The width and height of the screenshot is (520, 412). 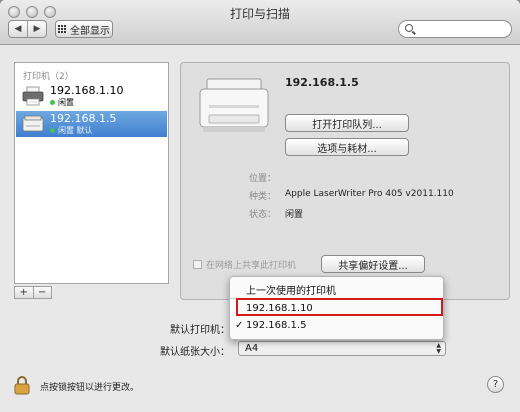 What do you see at coordinates (62, 29) in the screenshot?
I see `grid-icon` at bounding box center [62, 29].